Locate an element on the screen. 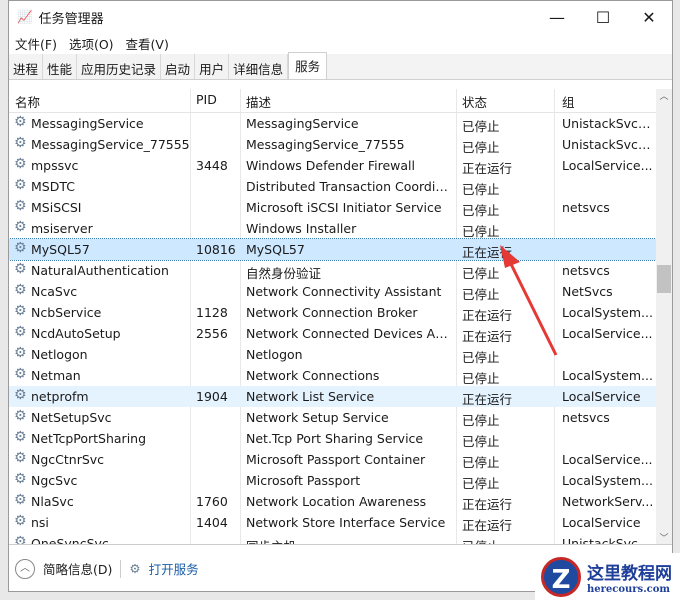 This screenshot has width=680, height=600. red-arrow-annotation is located at coordinates (529, 300).